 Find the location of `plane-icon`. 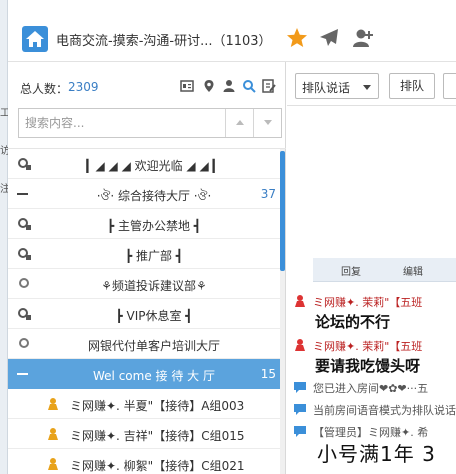

plane-icon is located at coordinates (329, 38).